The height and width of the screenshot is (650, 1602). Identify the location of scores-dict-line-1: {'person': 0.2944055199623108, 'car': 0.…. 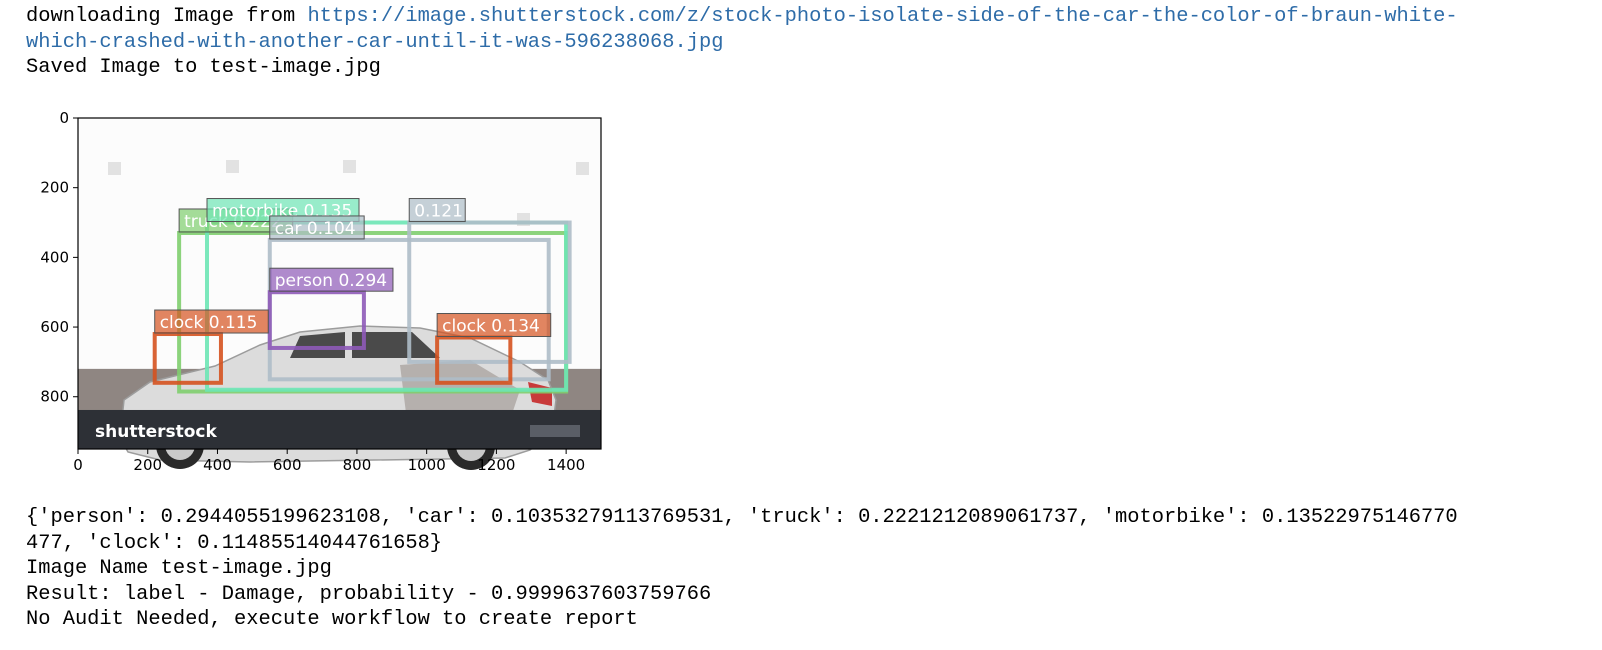
(742, 517).